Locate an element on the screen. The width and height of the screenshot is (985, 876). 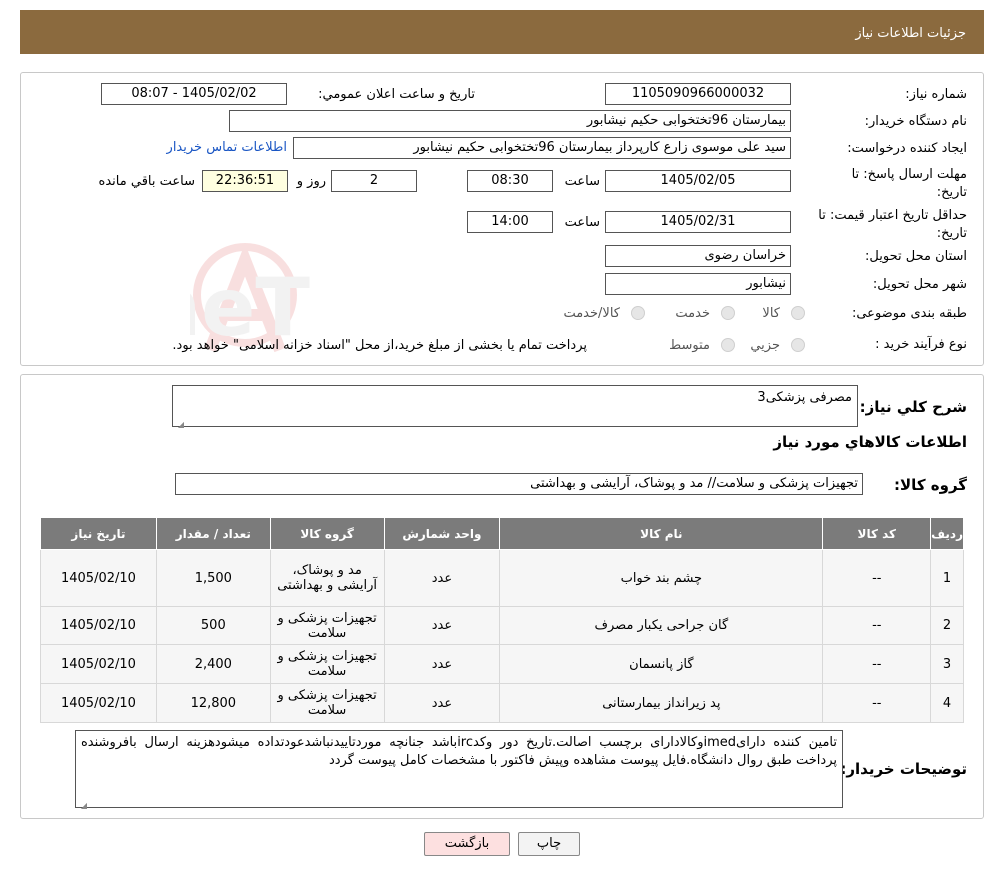
goods-qty: 2,400 is located at coordinates (213, 664).